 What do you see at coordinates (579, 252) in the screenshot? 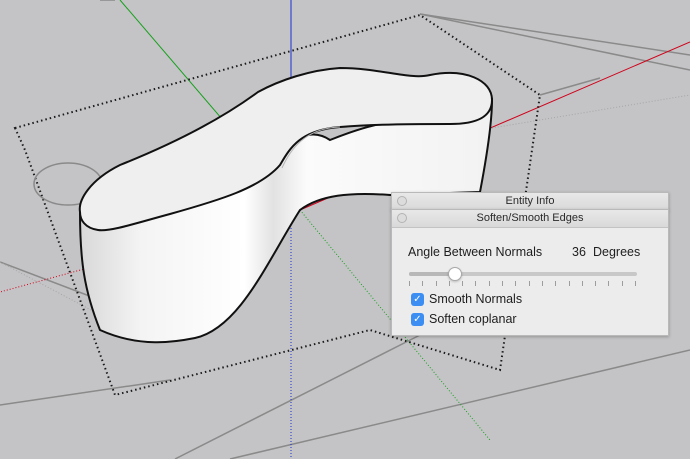
I see `angle-value: 36` at bounding box center [579, 252].